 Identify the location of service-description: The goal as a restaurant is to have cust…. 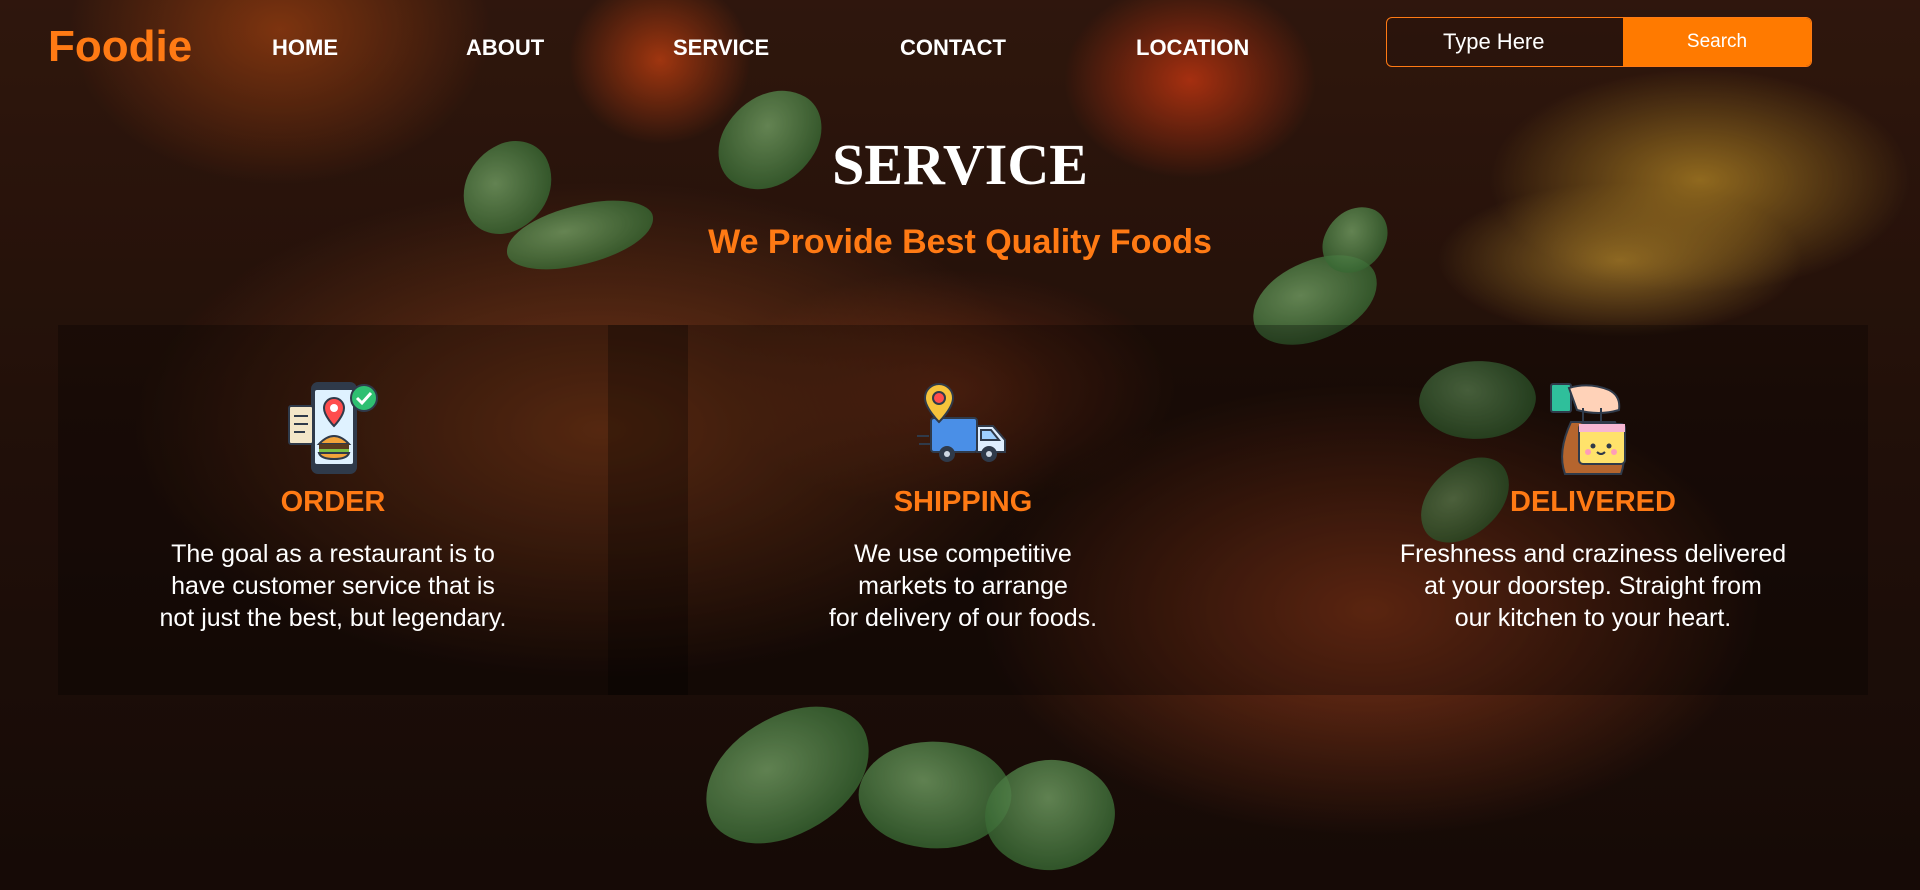
(333, 586).